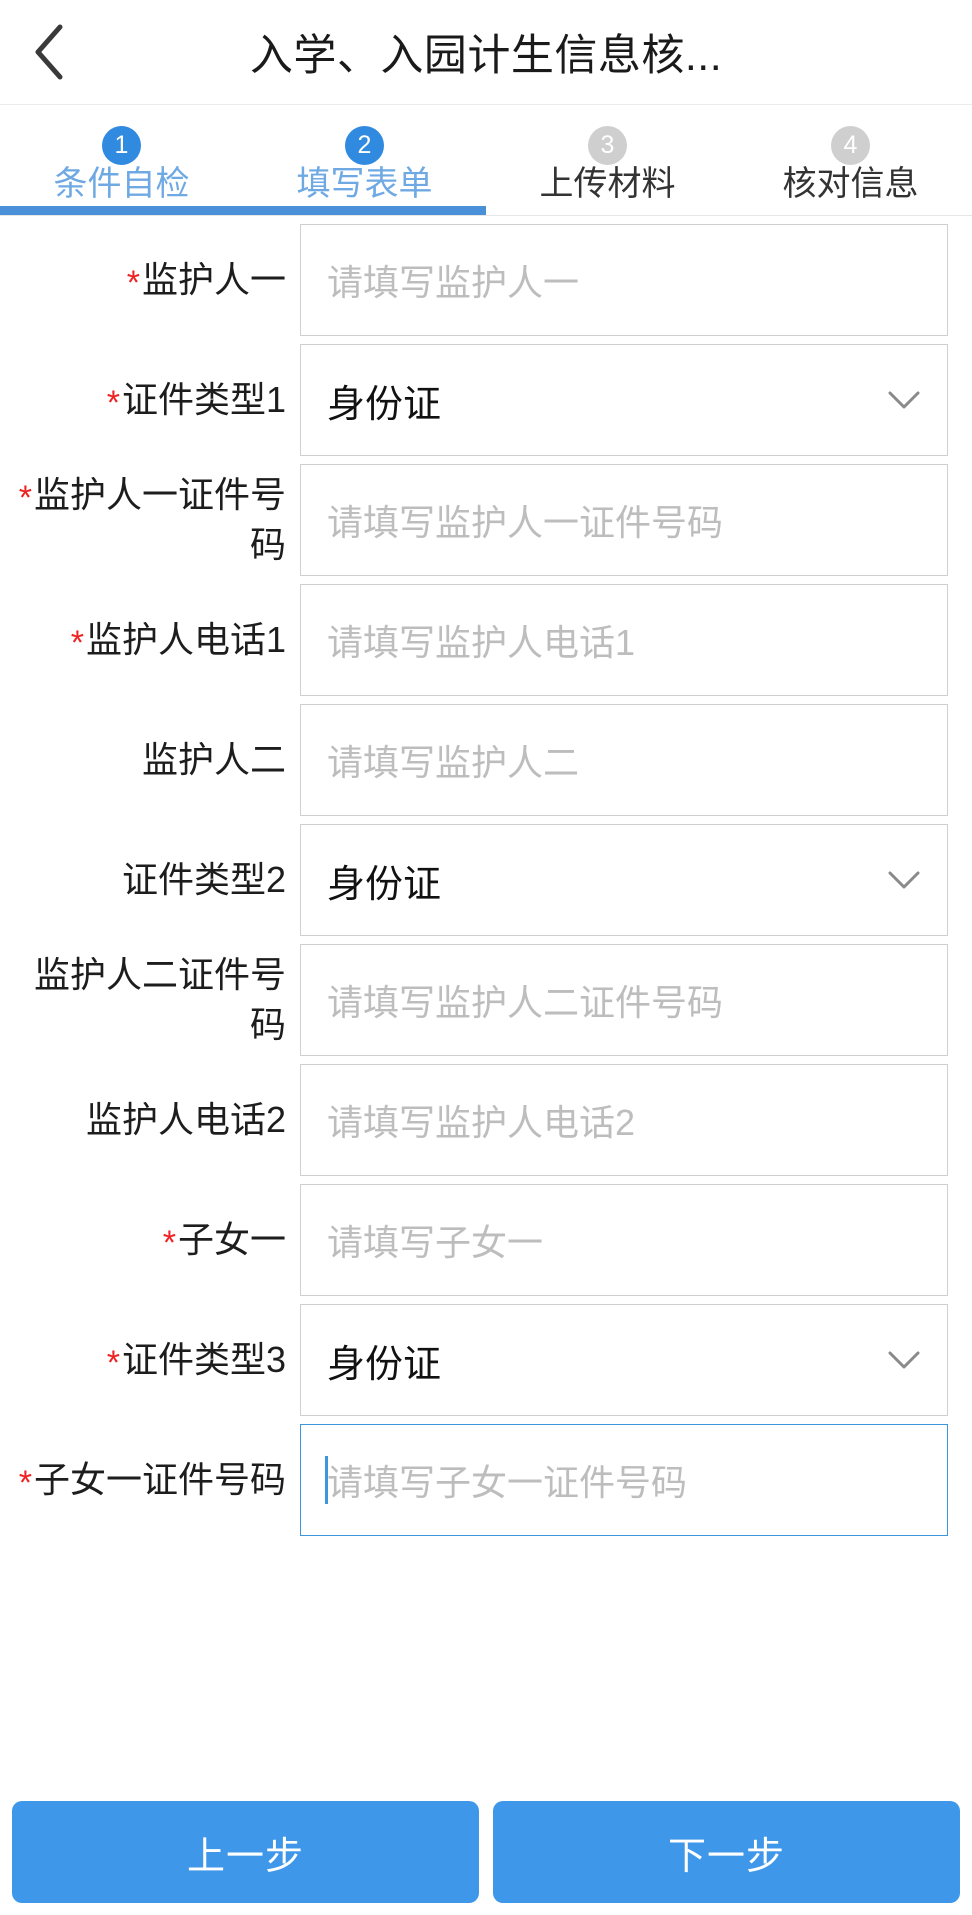  I want to click on field-label: *子女一, so click(150, 1240).